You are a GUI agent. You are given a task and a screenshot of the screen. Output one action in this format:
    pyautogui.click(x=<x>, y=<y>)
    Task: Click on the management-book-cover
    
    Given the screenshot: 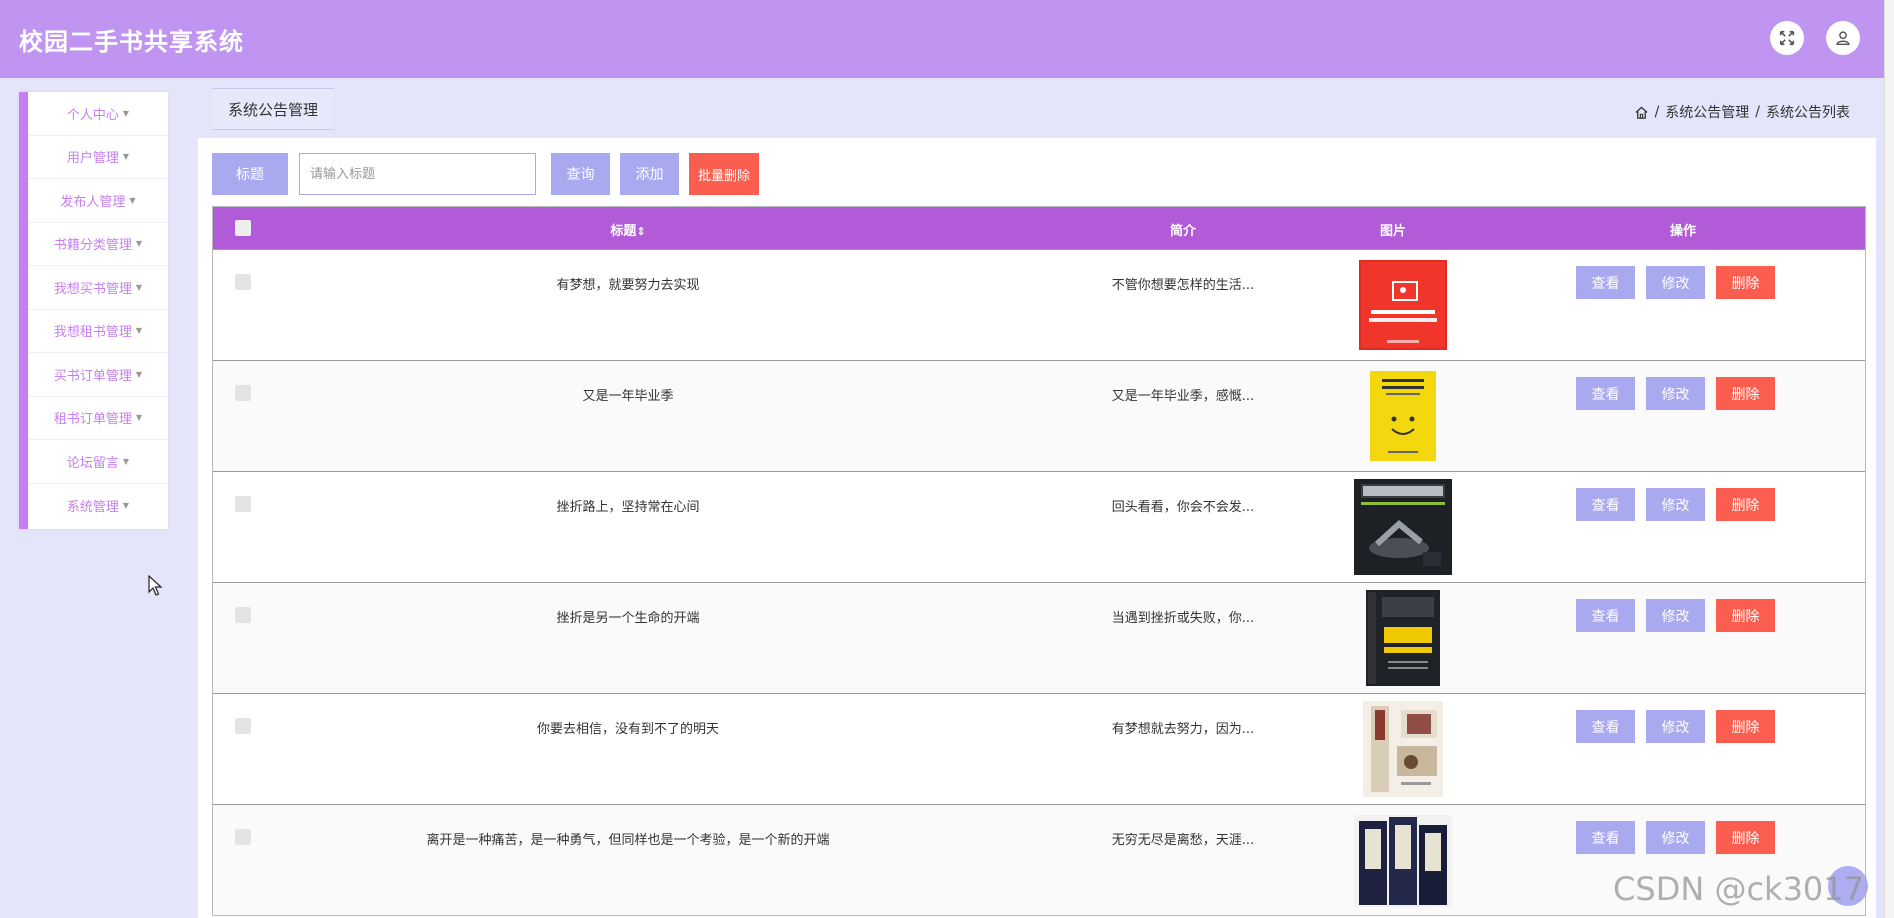 What is the action you would take?
    pyautogui.click(x=1403, y=638)
    